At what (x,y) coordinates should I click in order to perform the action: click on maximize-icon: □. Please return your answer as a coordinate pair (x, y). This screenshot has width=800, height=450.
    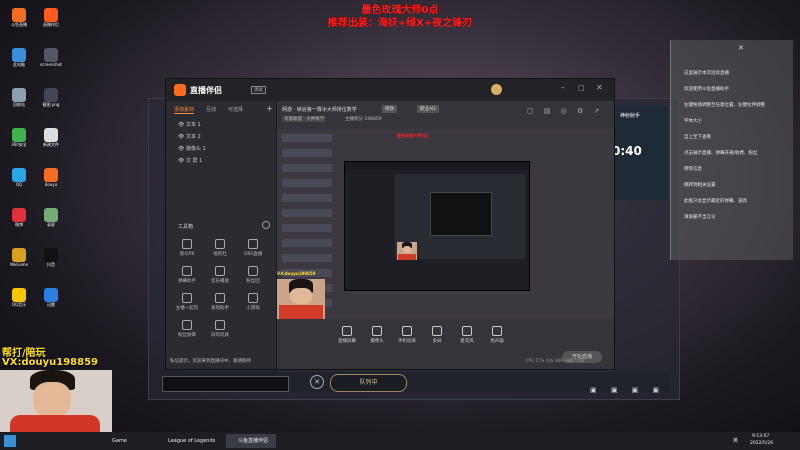
    Looking at the image, I should click on (581, 88).